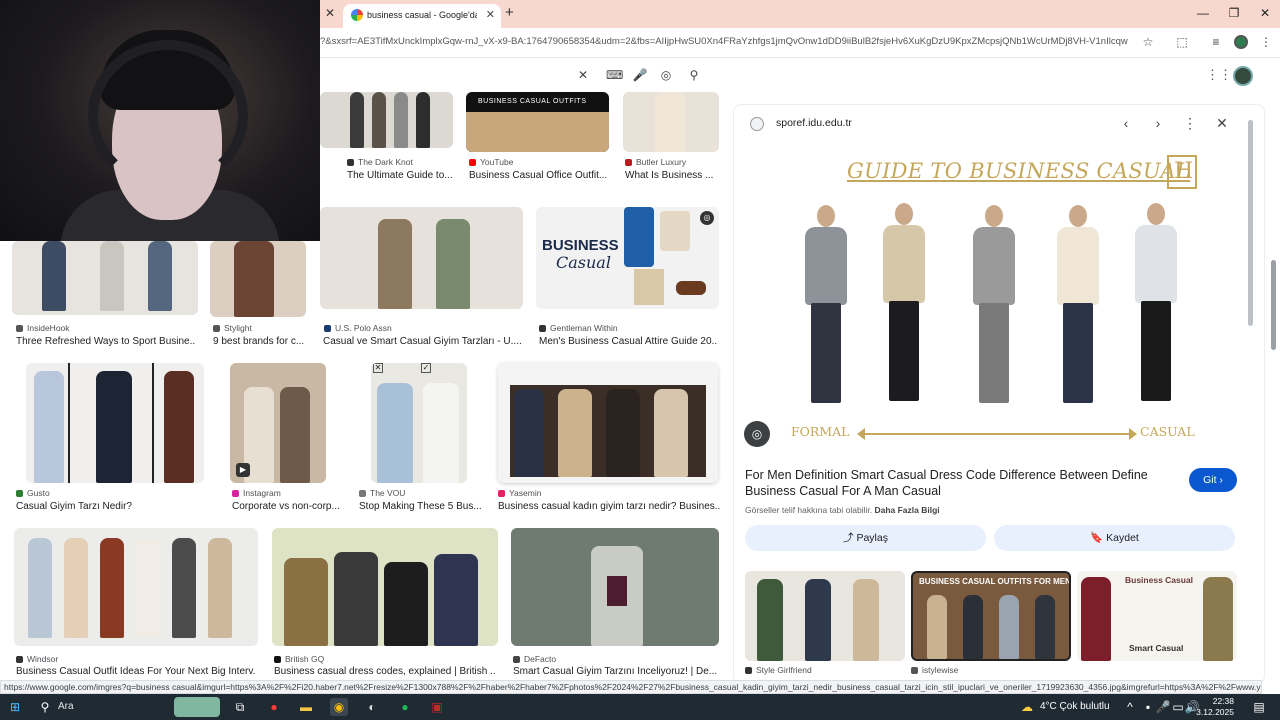 Image resolution: width=1280 pixels, height=720 pixels. I want to click on weather-text: 4°C Çok bulutlu, so click(1075, 706).